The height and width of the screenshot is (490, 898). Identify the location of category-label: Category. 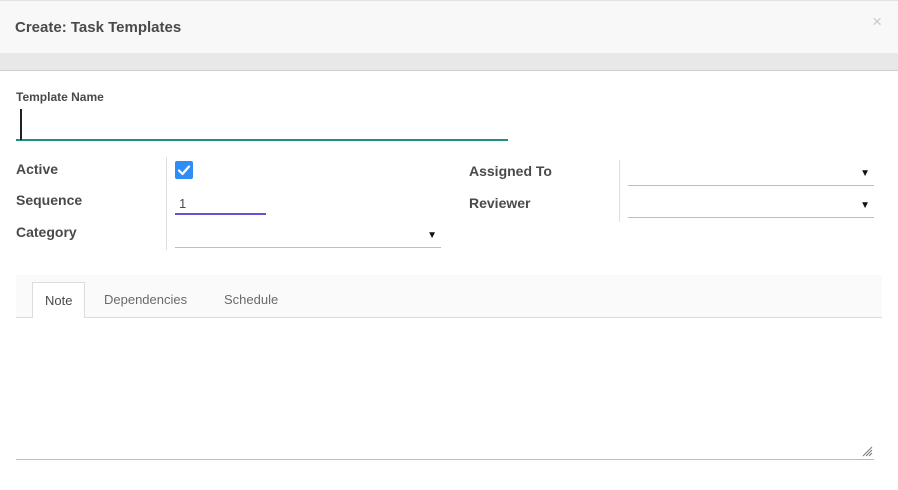
(46, 232).